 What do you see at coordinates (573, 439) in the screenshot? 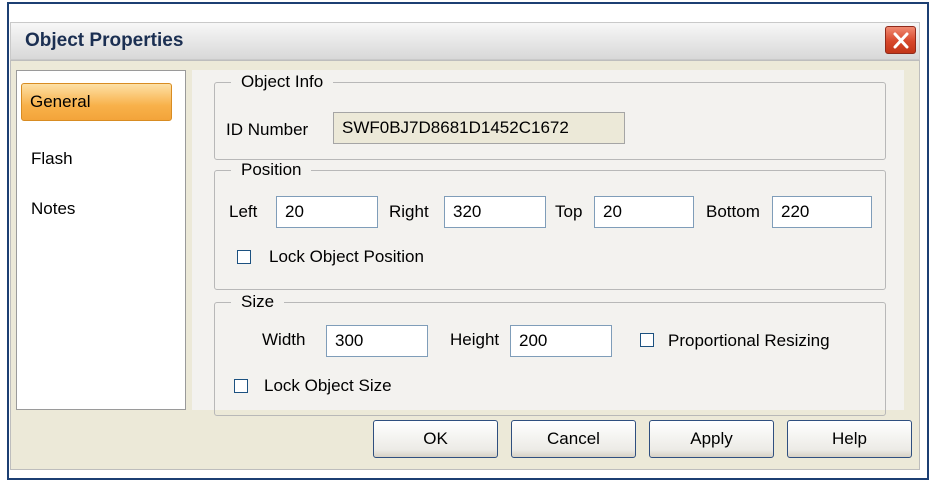
I see `cancel-button: Cancel` at bounding box center [573, 439].